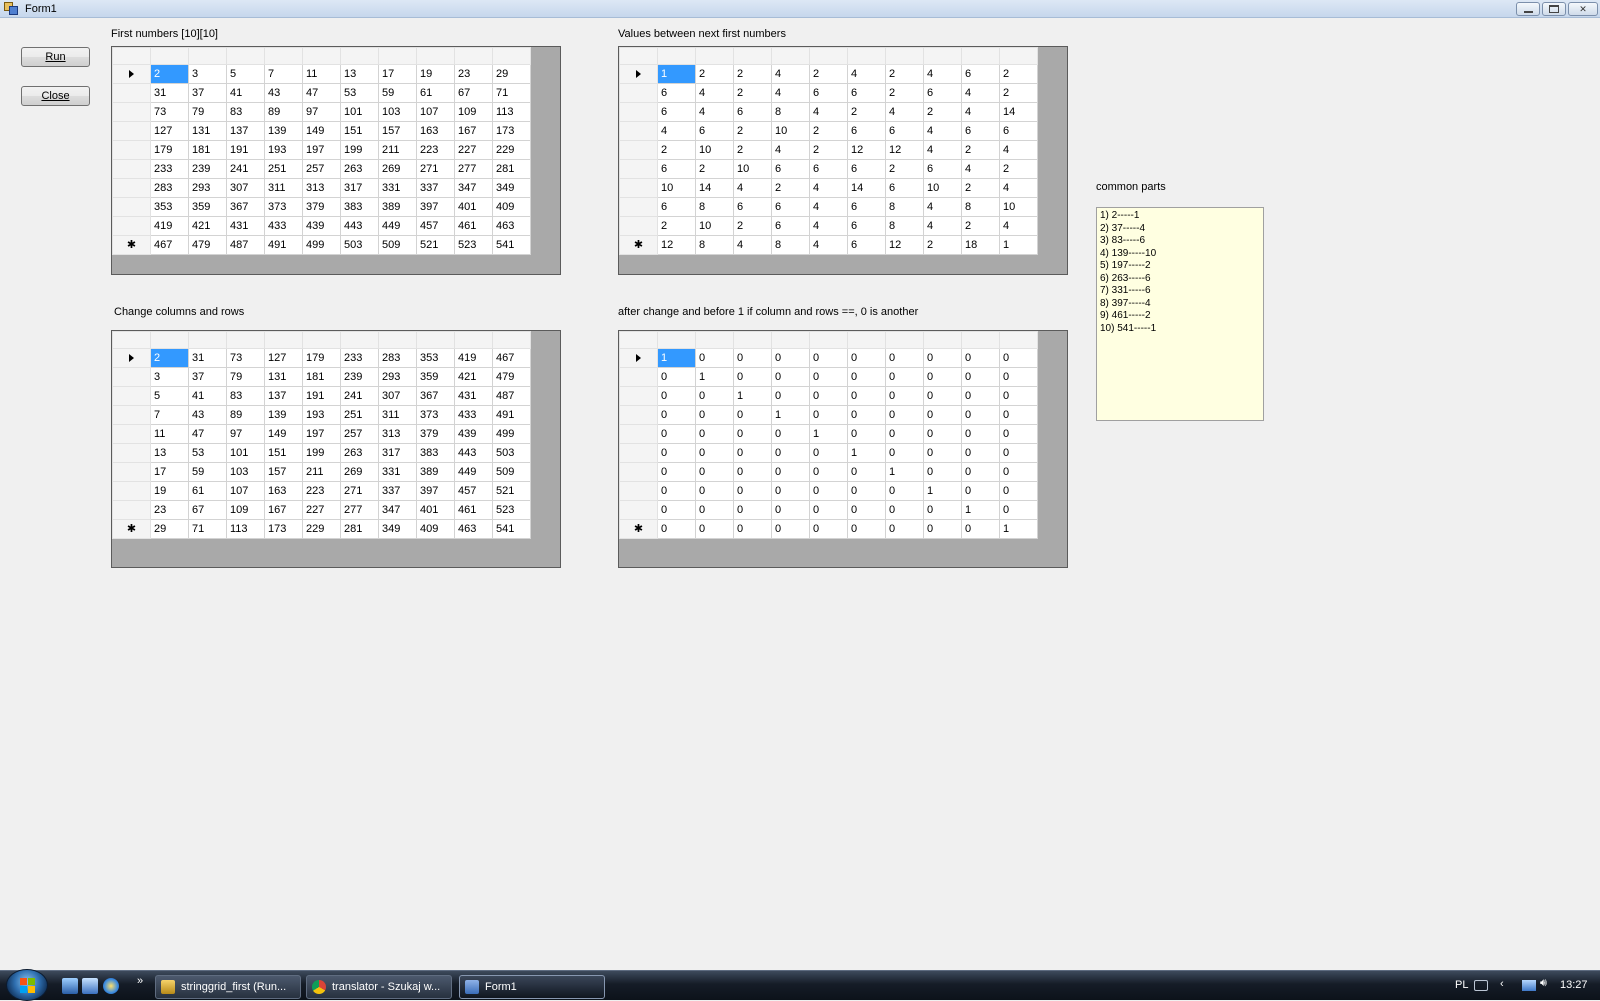 The height and width of the screenshot is (1001, 1600). Describe the element at coordinates (473, 453) in the screenshot. I see `grid-cell: 443` at that location.